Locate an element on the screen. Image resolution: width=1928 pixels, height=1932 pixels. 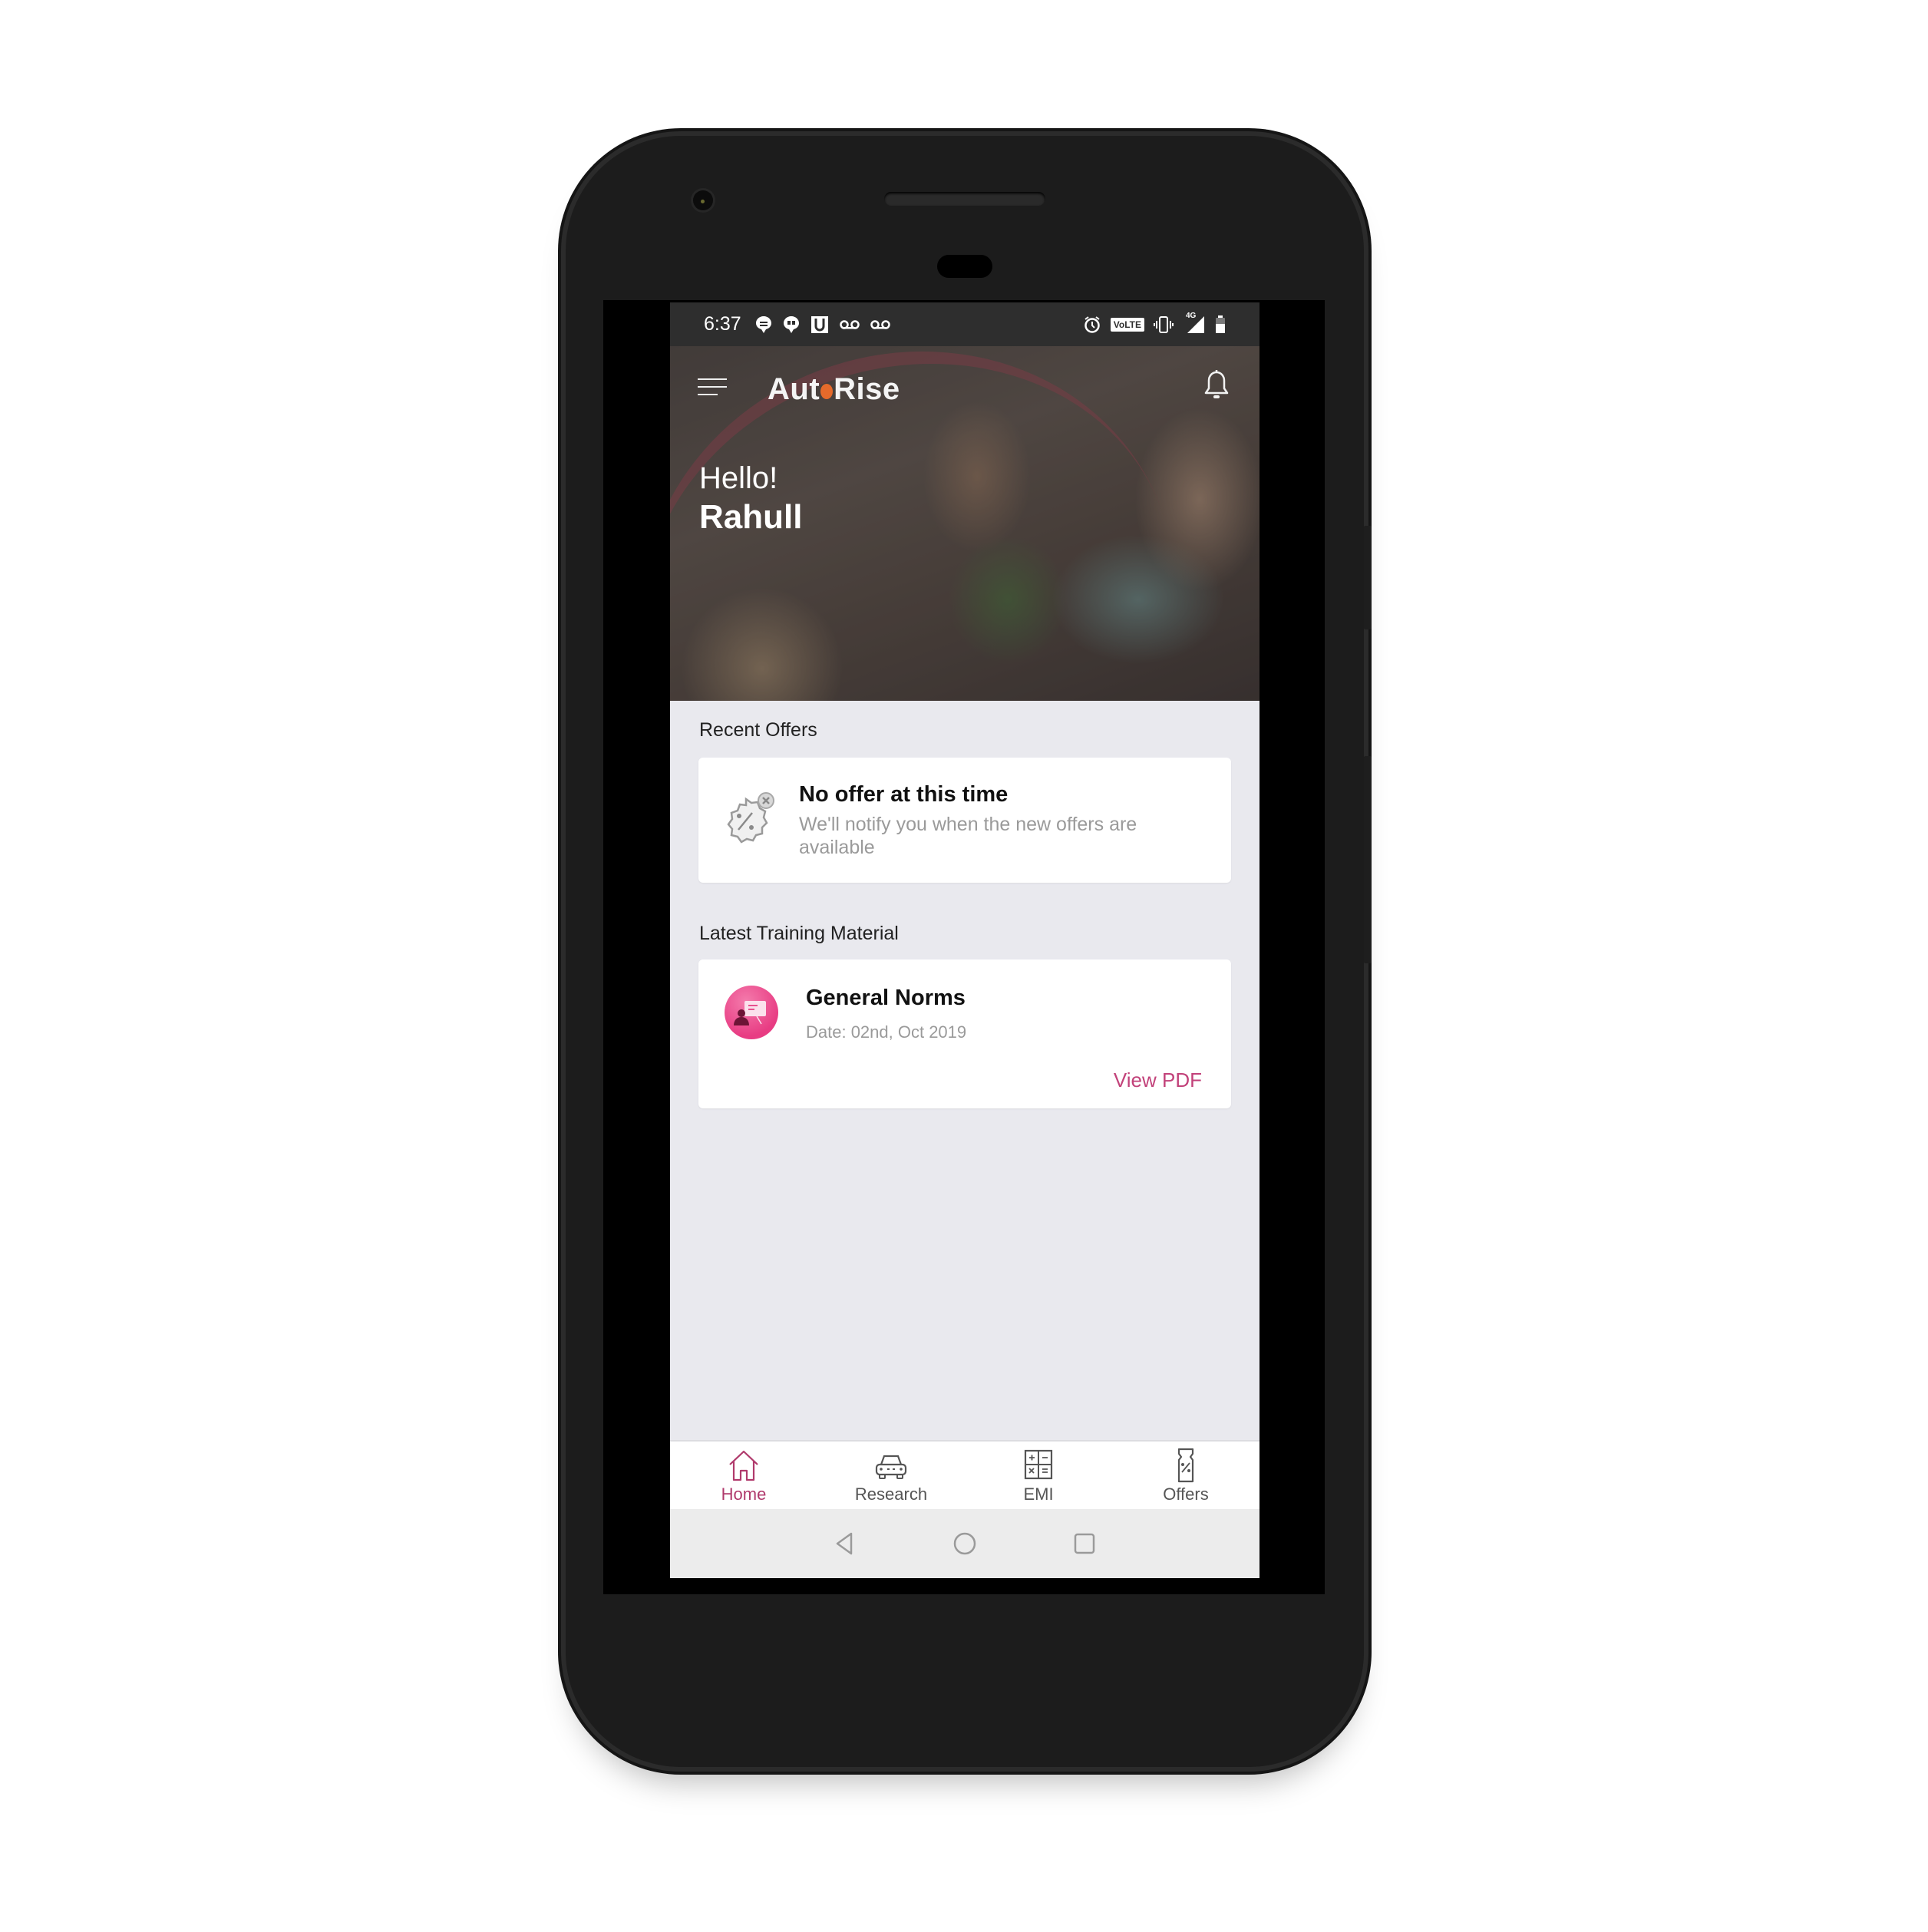
notification-icons is located at coordinates (822, 324).